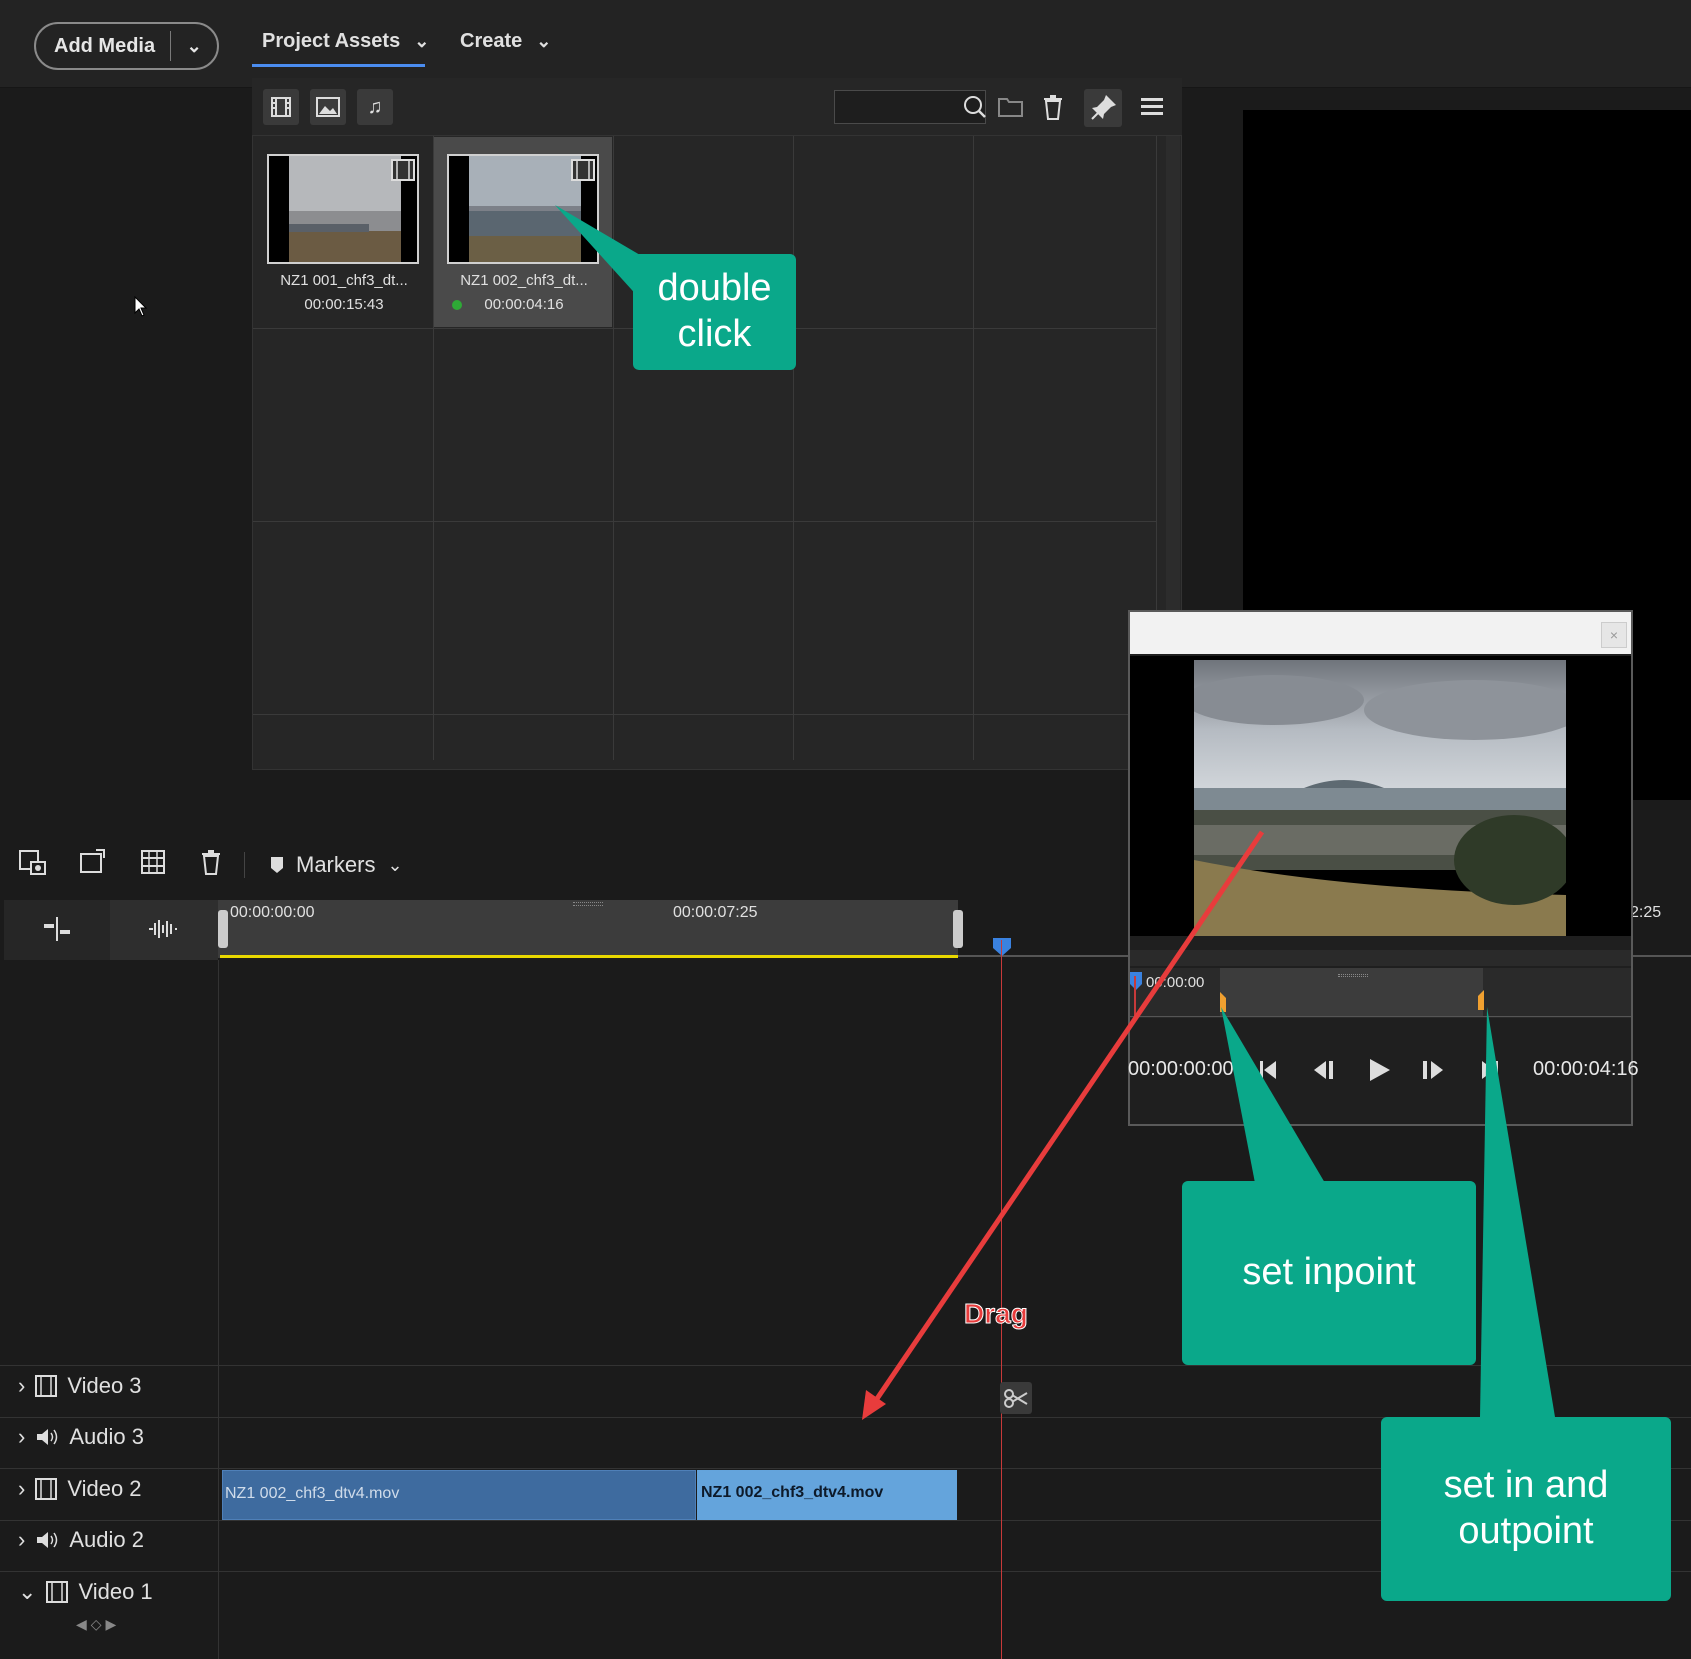 The image size is (1691, 1659). What do you see at coordinates (343, 232) in the screenshot?
I see `asset-item: NZ1 001_chf3_dt... 00:00:15:43` at bounding box center [343, 232].